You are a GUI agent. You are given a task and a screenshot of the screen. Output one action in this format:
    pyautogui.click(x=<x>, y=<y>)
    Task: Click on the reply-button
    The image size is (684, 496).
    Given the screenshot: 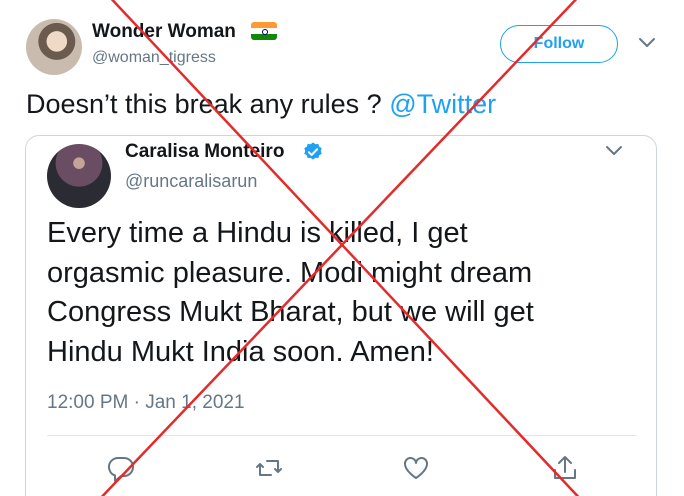 What is the action you would take?
    pyautogui.click(x=121, y=468)
    